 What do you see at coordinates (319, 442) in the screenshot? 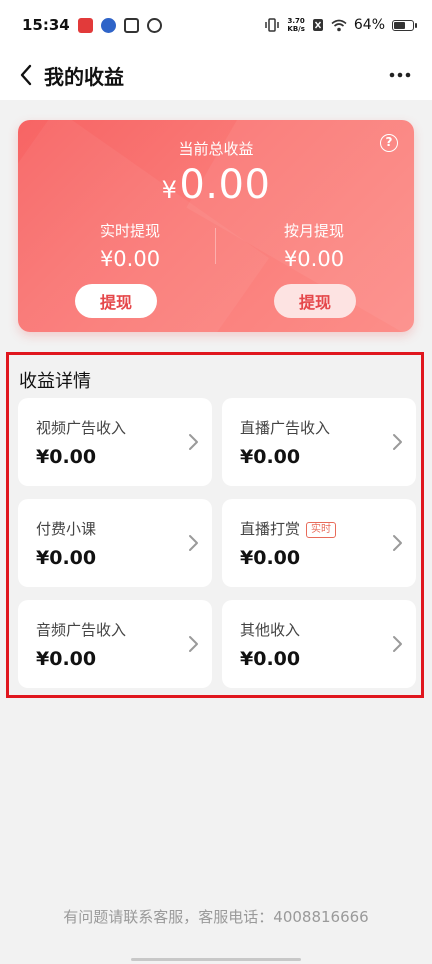
I see `detail-card-live-ads: 直播广告收入 ¥0.00` at bounding box center [319, 442].